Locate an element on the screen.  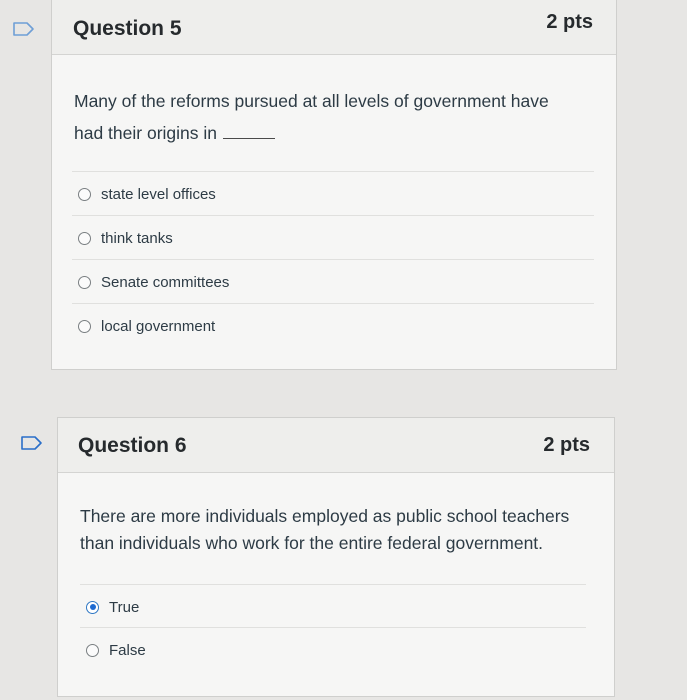
answer-option: Senate committees is located at coordinates (333, 281).